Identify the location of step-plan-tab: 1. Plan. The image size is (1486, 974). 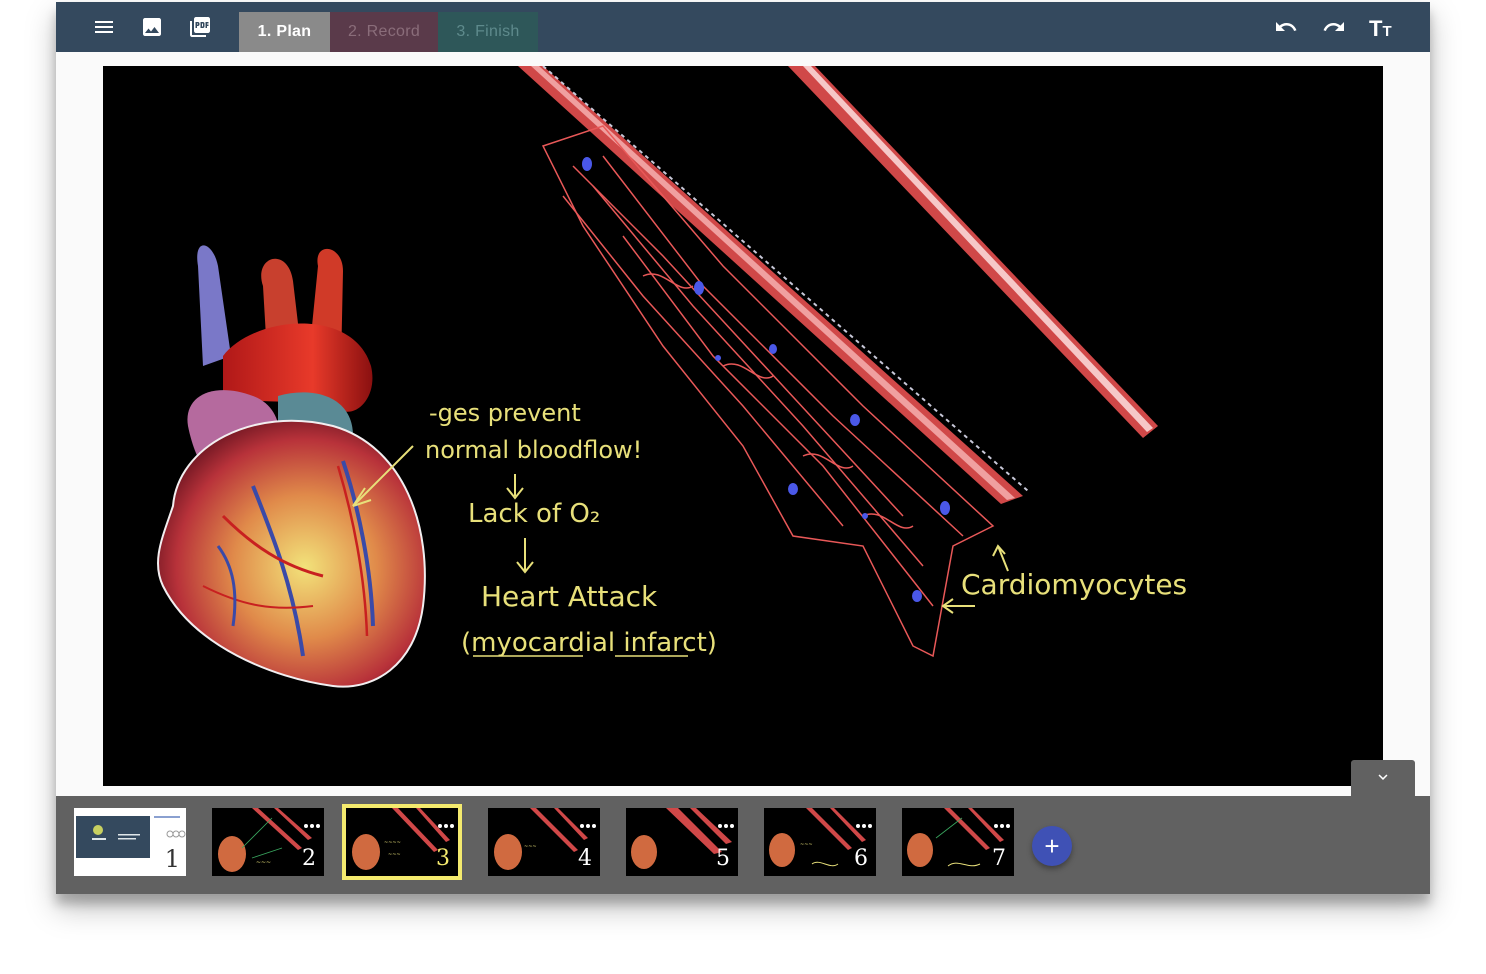
(284, 32).